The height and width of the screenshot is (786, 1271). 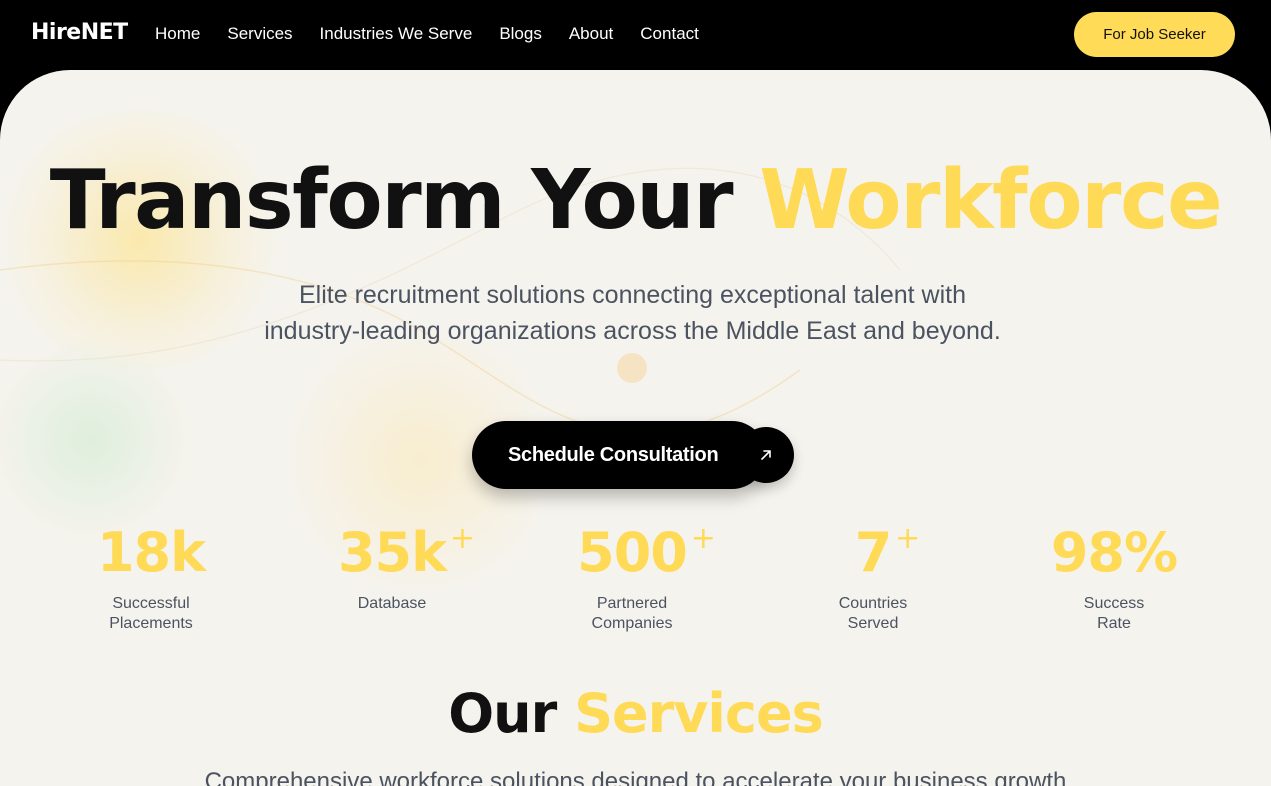 I want to click on nav-link-services: Services, so click(x=259, y=34).